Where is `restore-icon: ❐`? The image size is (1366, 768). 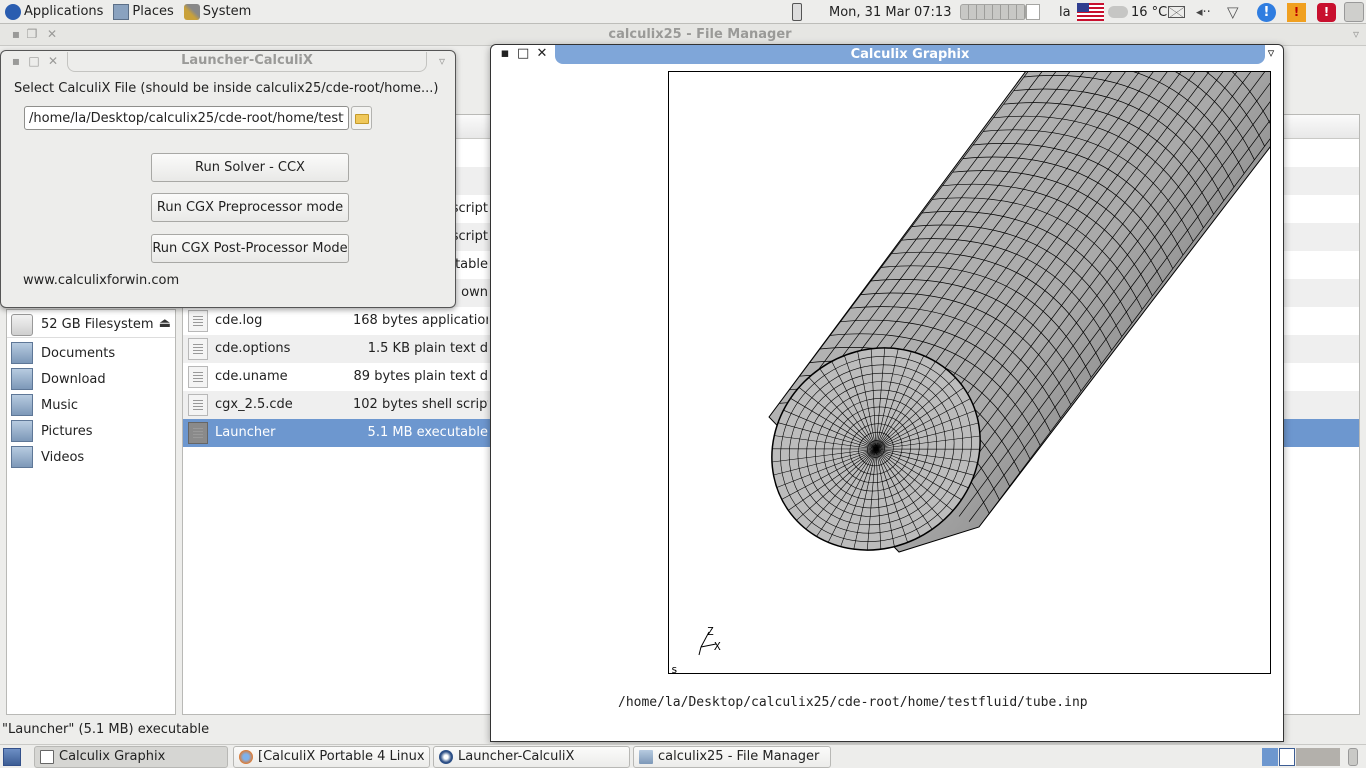 restore-icon: ❐ is located at coordinates (32, 34).